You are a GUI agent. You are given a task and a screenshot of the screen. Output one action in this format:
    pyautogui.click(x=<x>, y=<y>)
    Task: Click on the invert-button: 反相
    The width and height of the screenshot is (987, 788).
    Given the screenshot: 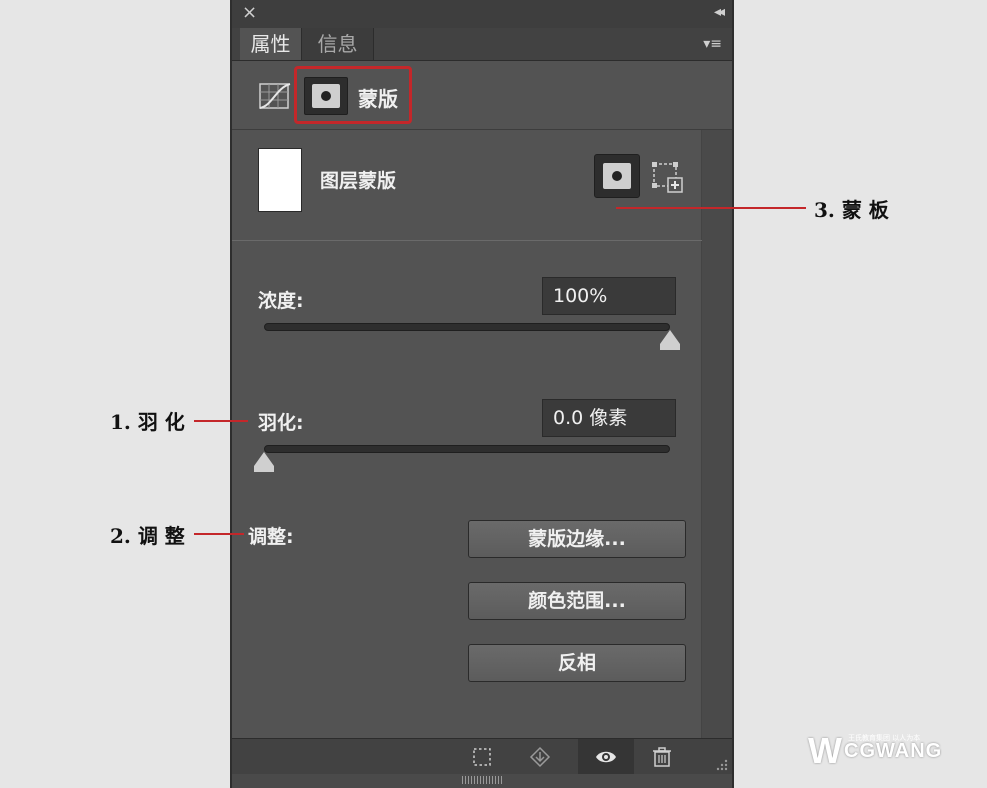 What is the action you would take?
    pyautogui.click(x=577, y=663)
    